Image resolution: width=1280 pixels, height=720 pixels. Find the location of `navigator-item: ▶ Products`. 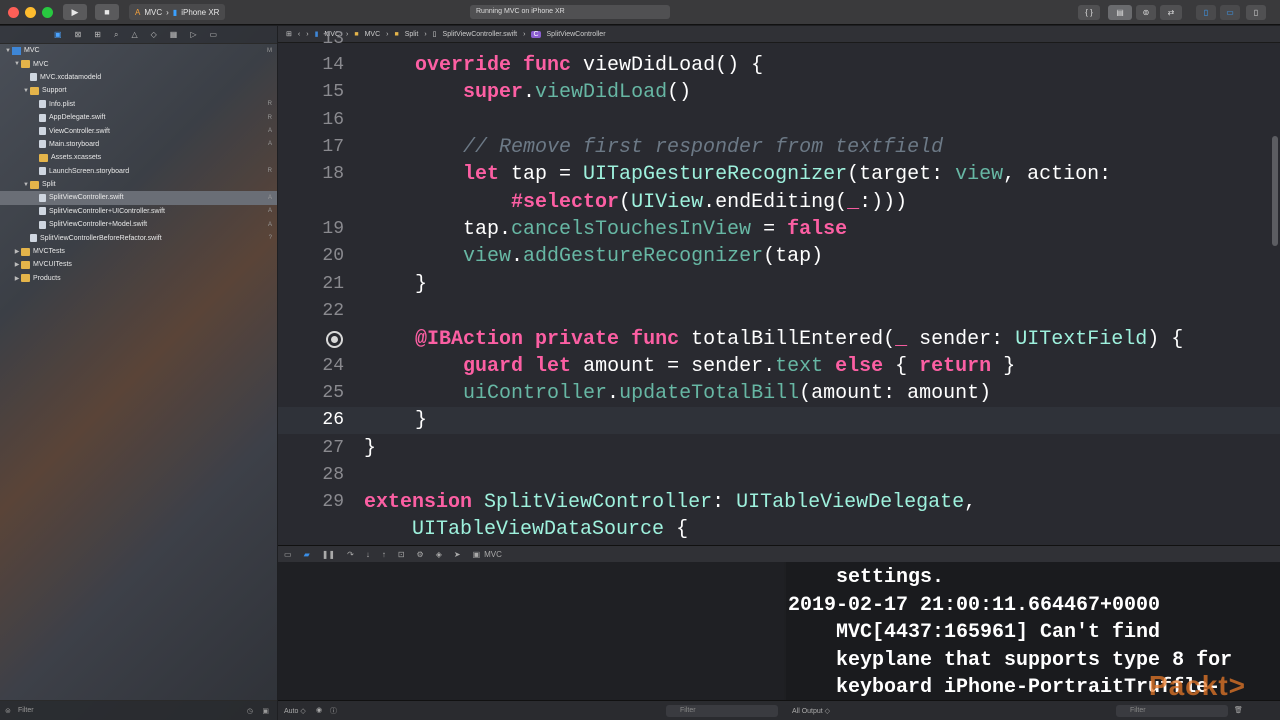

navigator-item: ▶ Products is located at coordinates (138, 278).